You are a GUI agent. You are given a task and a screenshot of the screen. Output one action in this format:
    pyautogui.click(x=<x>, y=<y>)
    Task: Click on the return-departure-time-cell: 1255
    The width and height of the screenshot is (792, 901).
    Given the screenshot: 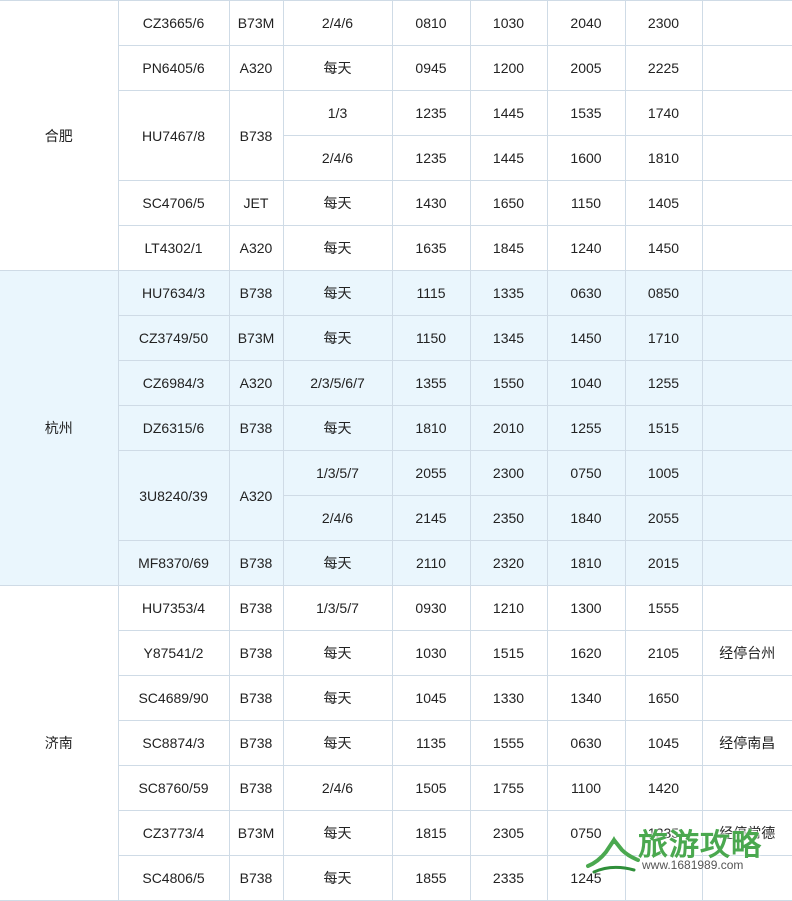 What is the action you would take?
    pyautogui.click(x=586, y=428)
    